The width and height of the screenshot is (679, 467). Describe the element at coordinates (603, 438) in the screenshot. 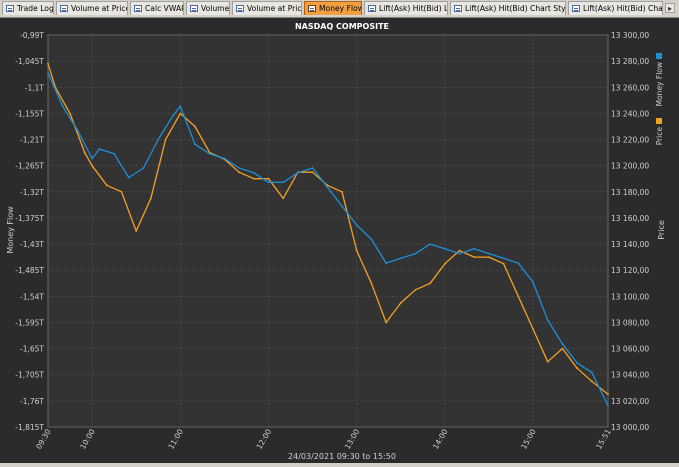

I see `x-tick-label: 15:51` at that location.